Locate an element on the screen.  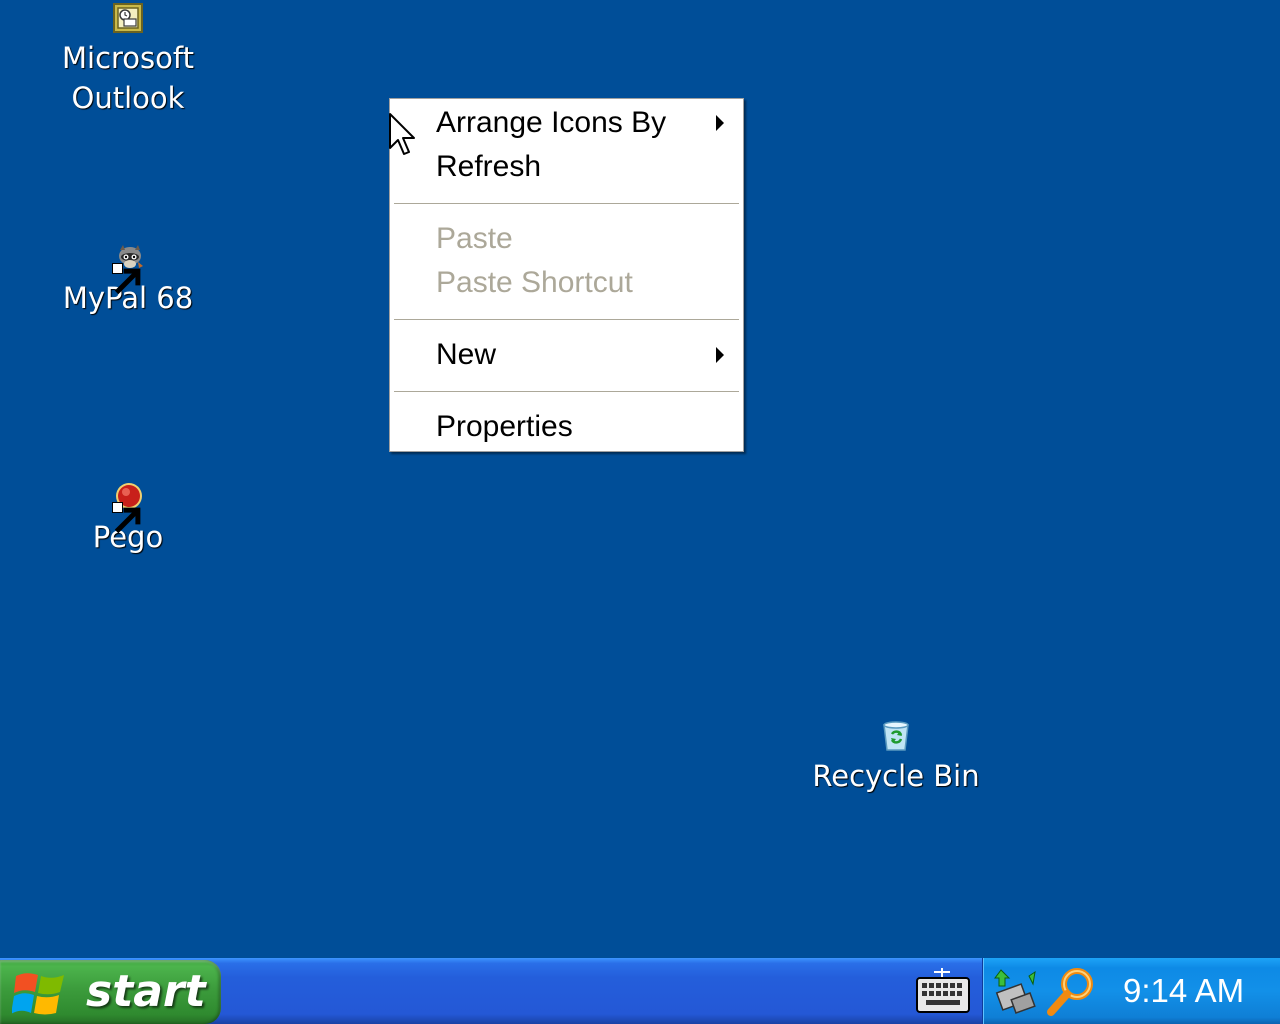
desktop-icon-pego: Pego is located at coordinates (128, 519).